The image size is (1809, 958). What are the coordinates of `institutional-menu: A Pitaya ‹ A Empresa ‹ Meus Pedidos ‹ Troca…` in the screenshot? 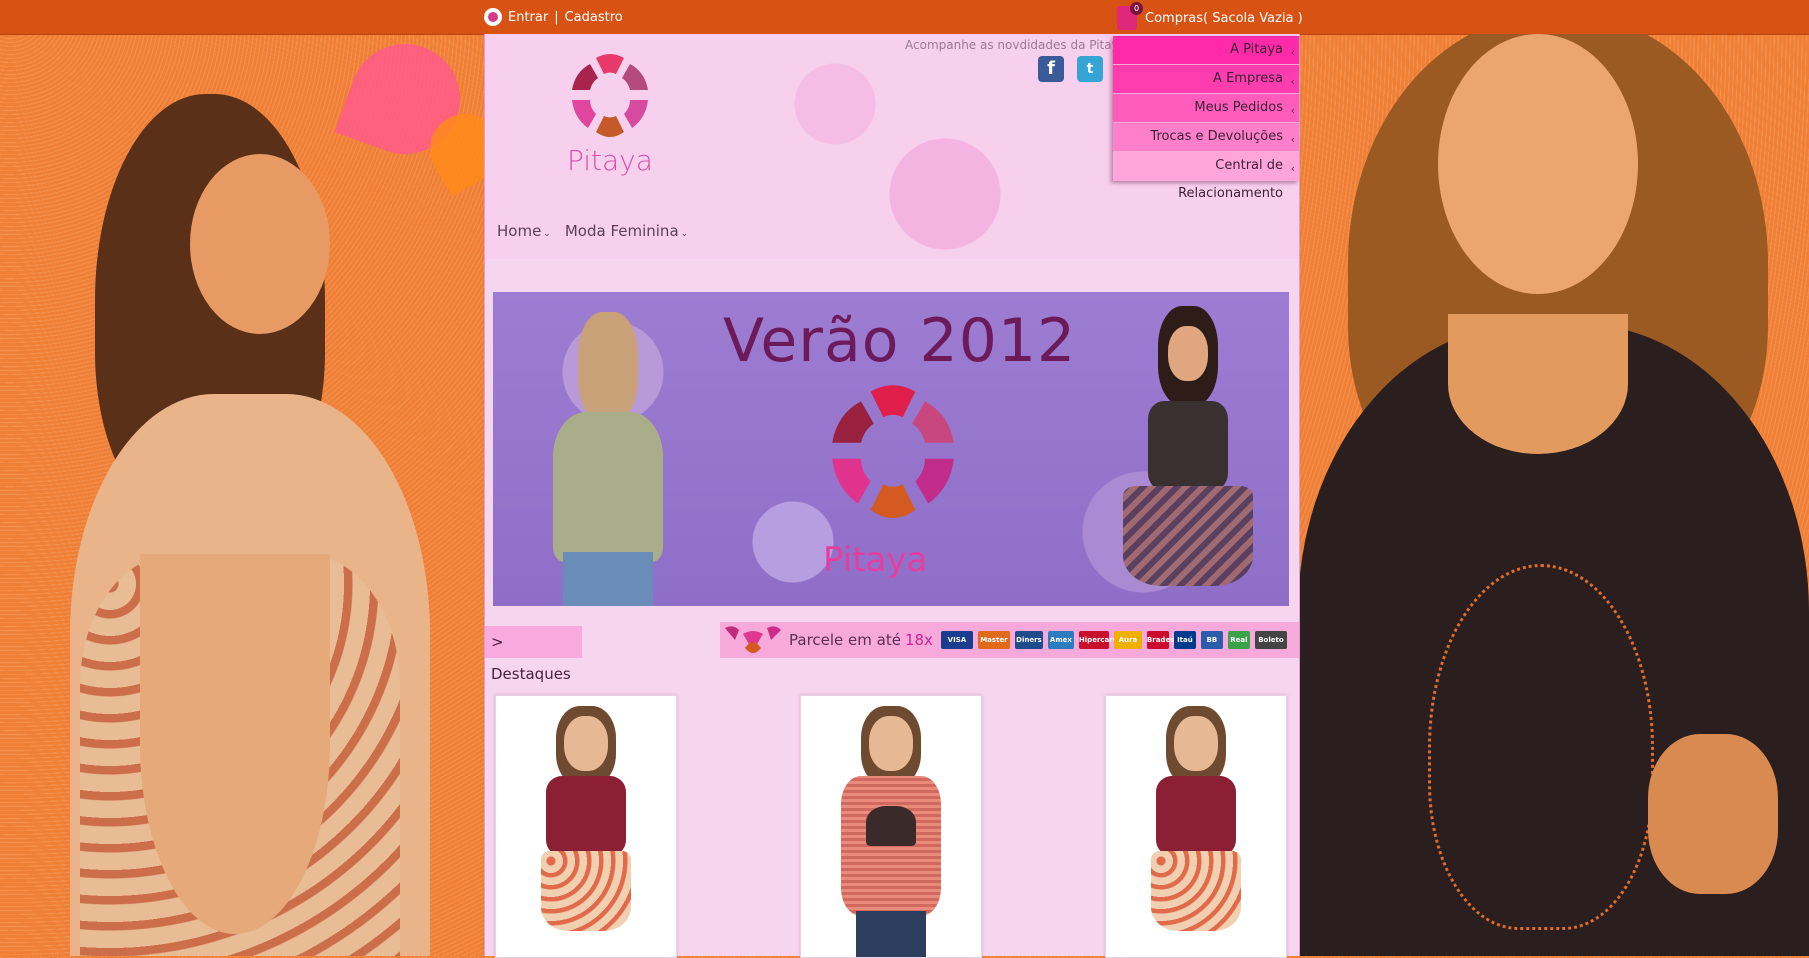 It's located at (1206, 118).